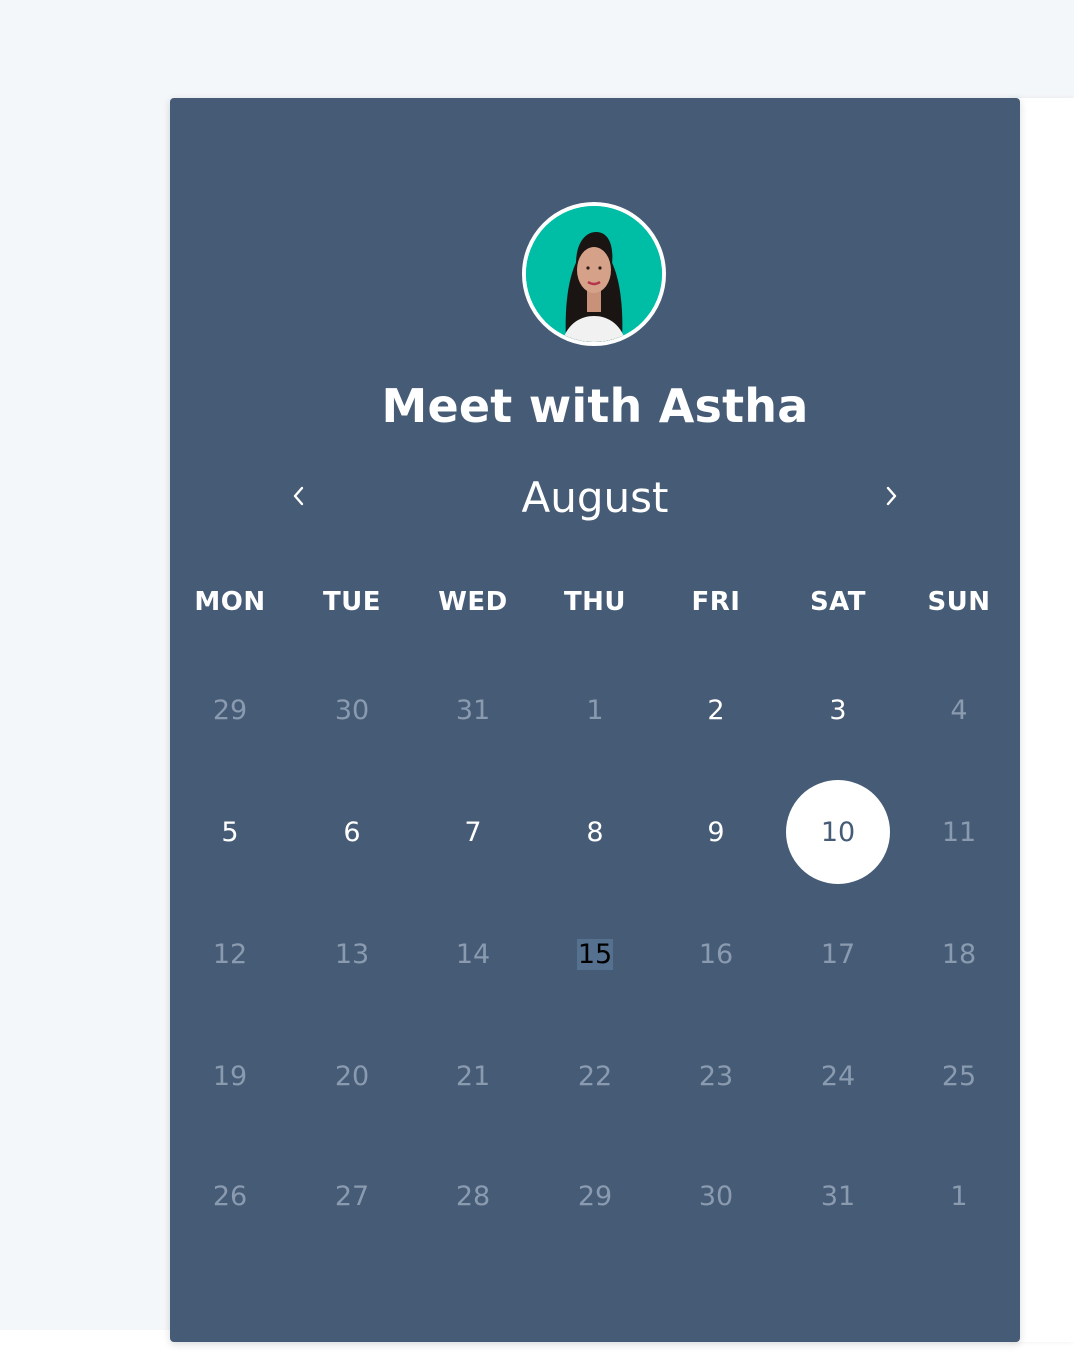  I want to click on calendar-day: 28, so click(473, 1196).